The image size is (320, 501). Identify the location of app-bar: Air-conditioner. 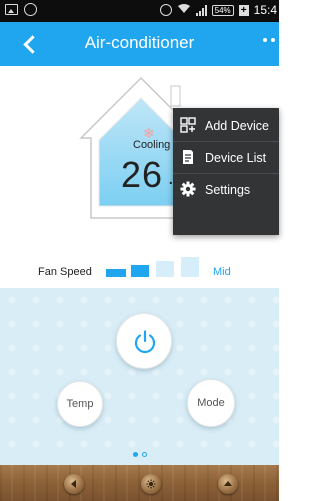
(139, 44).